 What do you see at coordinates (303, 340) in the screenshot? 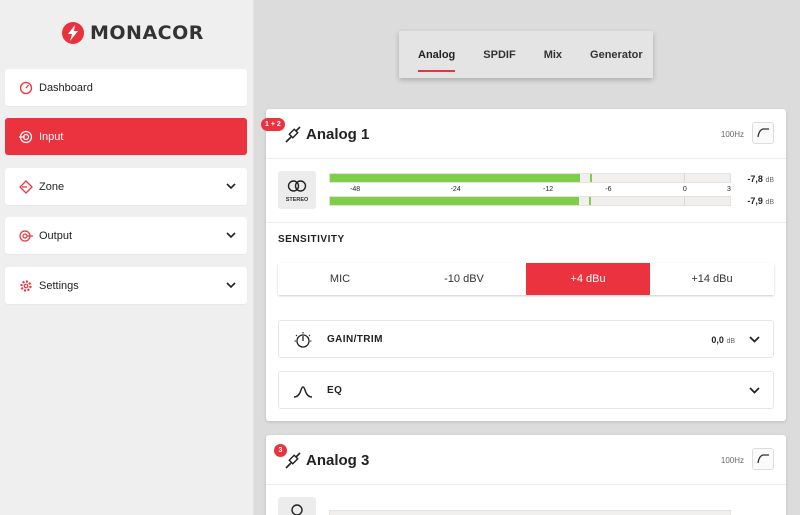
I see `gain-knob-icon` at bounding box center [303, 340].